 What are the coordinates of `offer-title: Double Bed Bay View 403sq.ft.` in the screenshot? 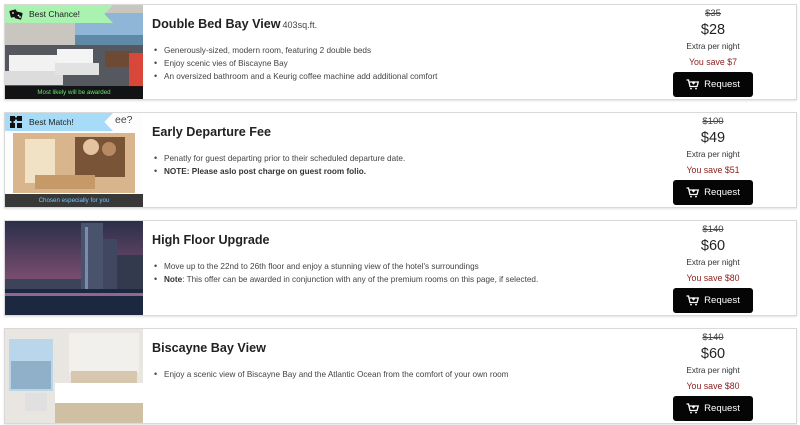 It's located at (234, 24).